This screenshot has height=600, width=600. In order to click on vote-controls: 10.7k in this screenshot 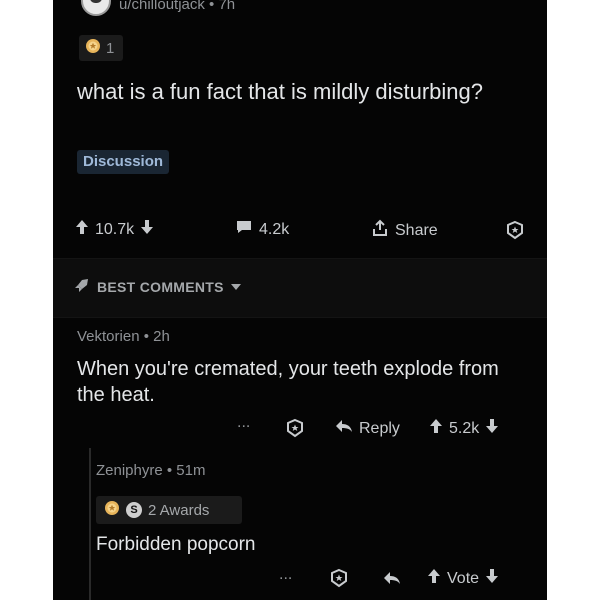, I will do `click(114, 229)`.